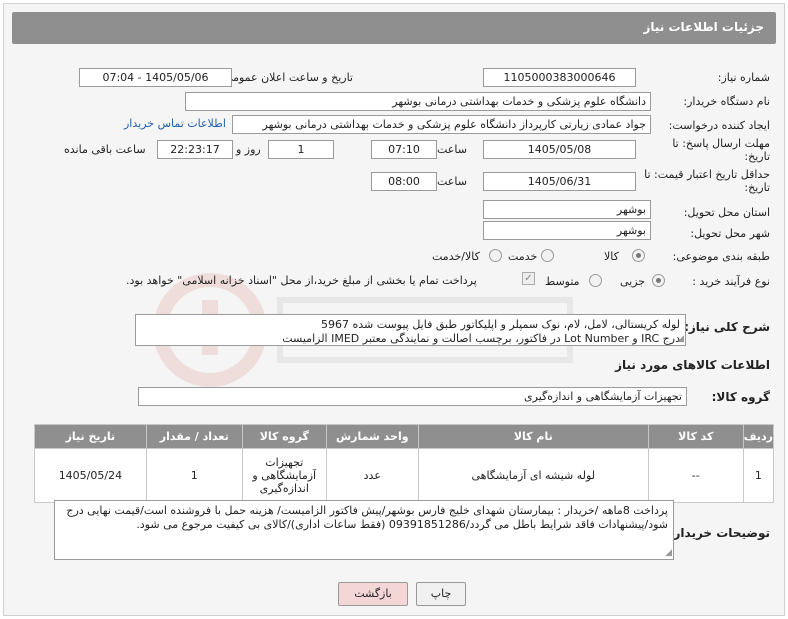  I want to click on col-header-qty: تعداد / مقدار, so click(194, 436).